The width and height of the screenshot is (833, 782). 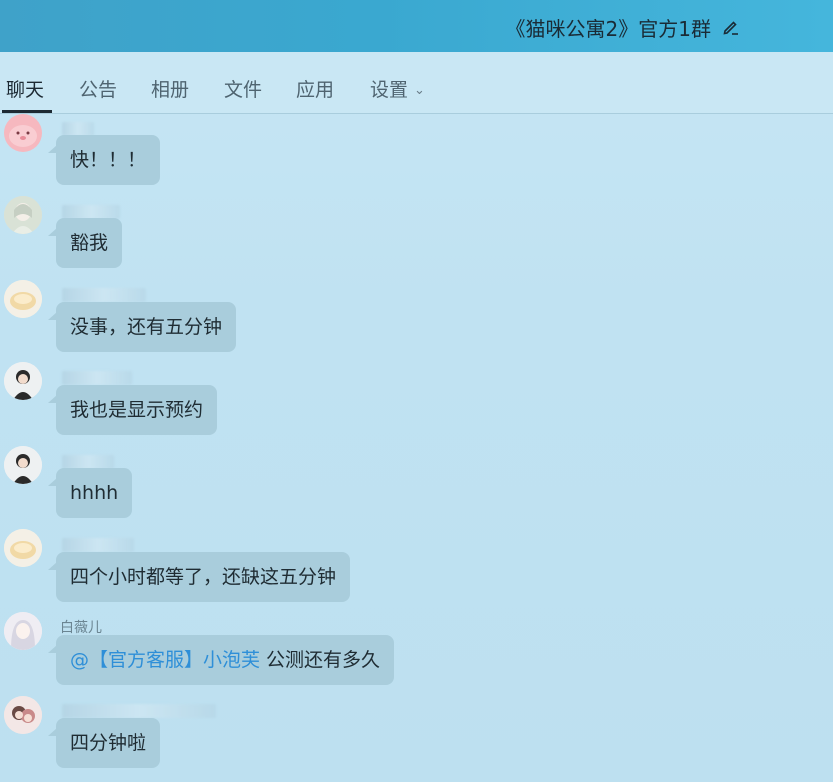 I want to click on tab-settings-label: 设置, so click(x=389, y=90).